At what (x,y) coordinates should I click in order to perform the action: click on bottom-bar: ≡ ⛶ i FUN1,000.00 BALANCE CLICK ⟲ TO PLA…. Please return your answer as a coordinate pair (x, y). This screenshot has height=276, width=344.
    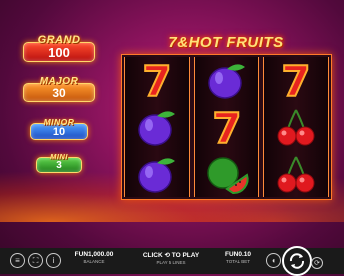
    Looking at the image, I should click on (172, 261).